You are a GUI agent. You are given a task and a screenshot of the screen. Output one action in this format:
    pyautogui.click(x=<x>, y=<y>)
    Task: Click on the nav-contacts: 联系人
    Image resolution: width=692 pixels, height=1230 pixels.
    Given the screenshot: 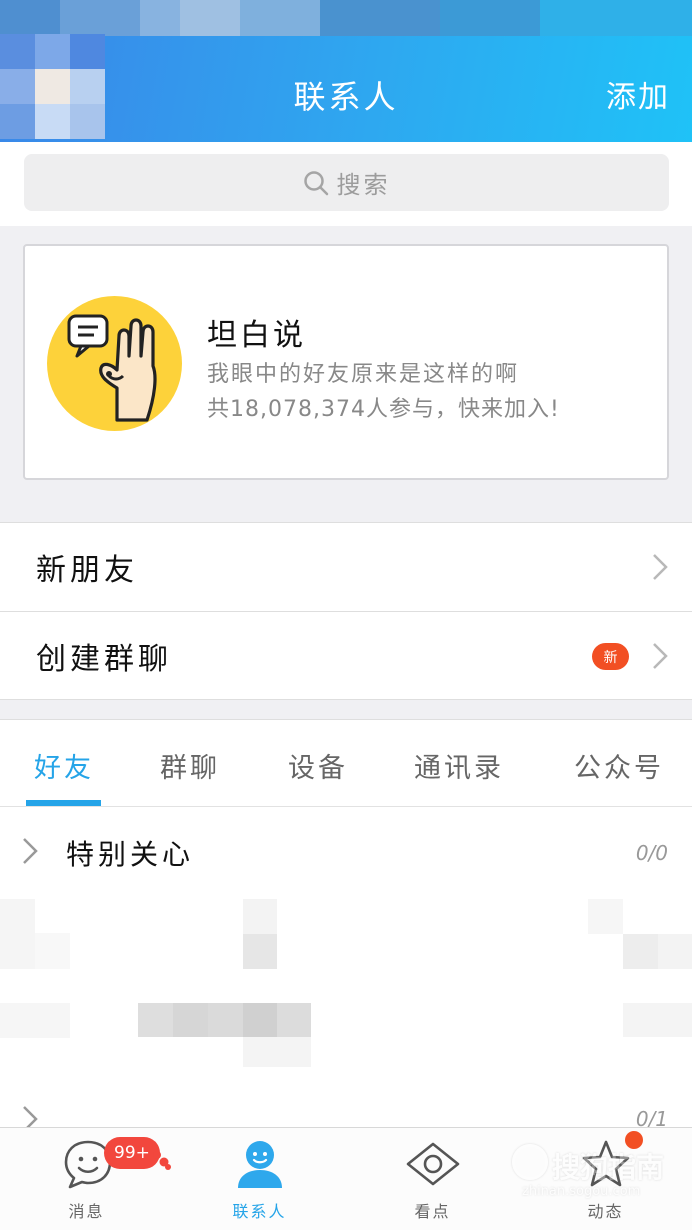 What is the action you would take?
    pyautogui.click(x=259, y=1179)
    